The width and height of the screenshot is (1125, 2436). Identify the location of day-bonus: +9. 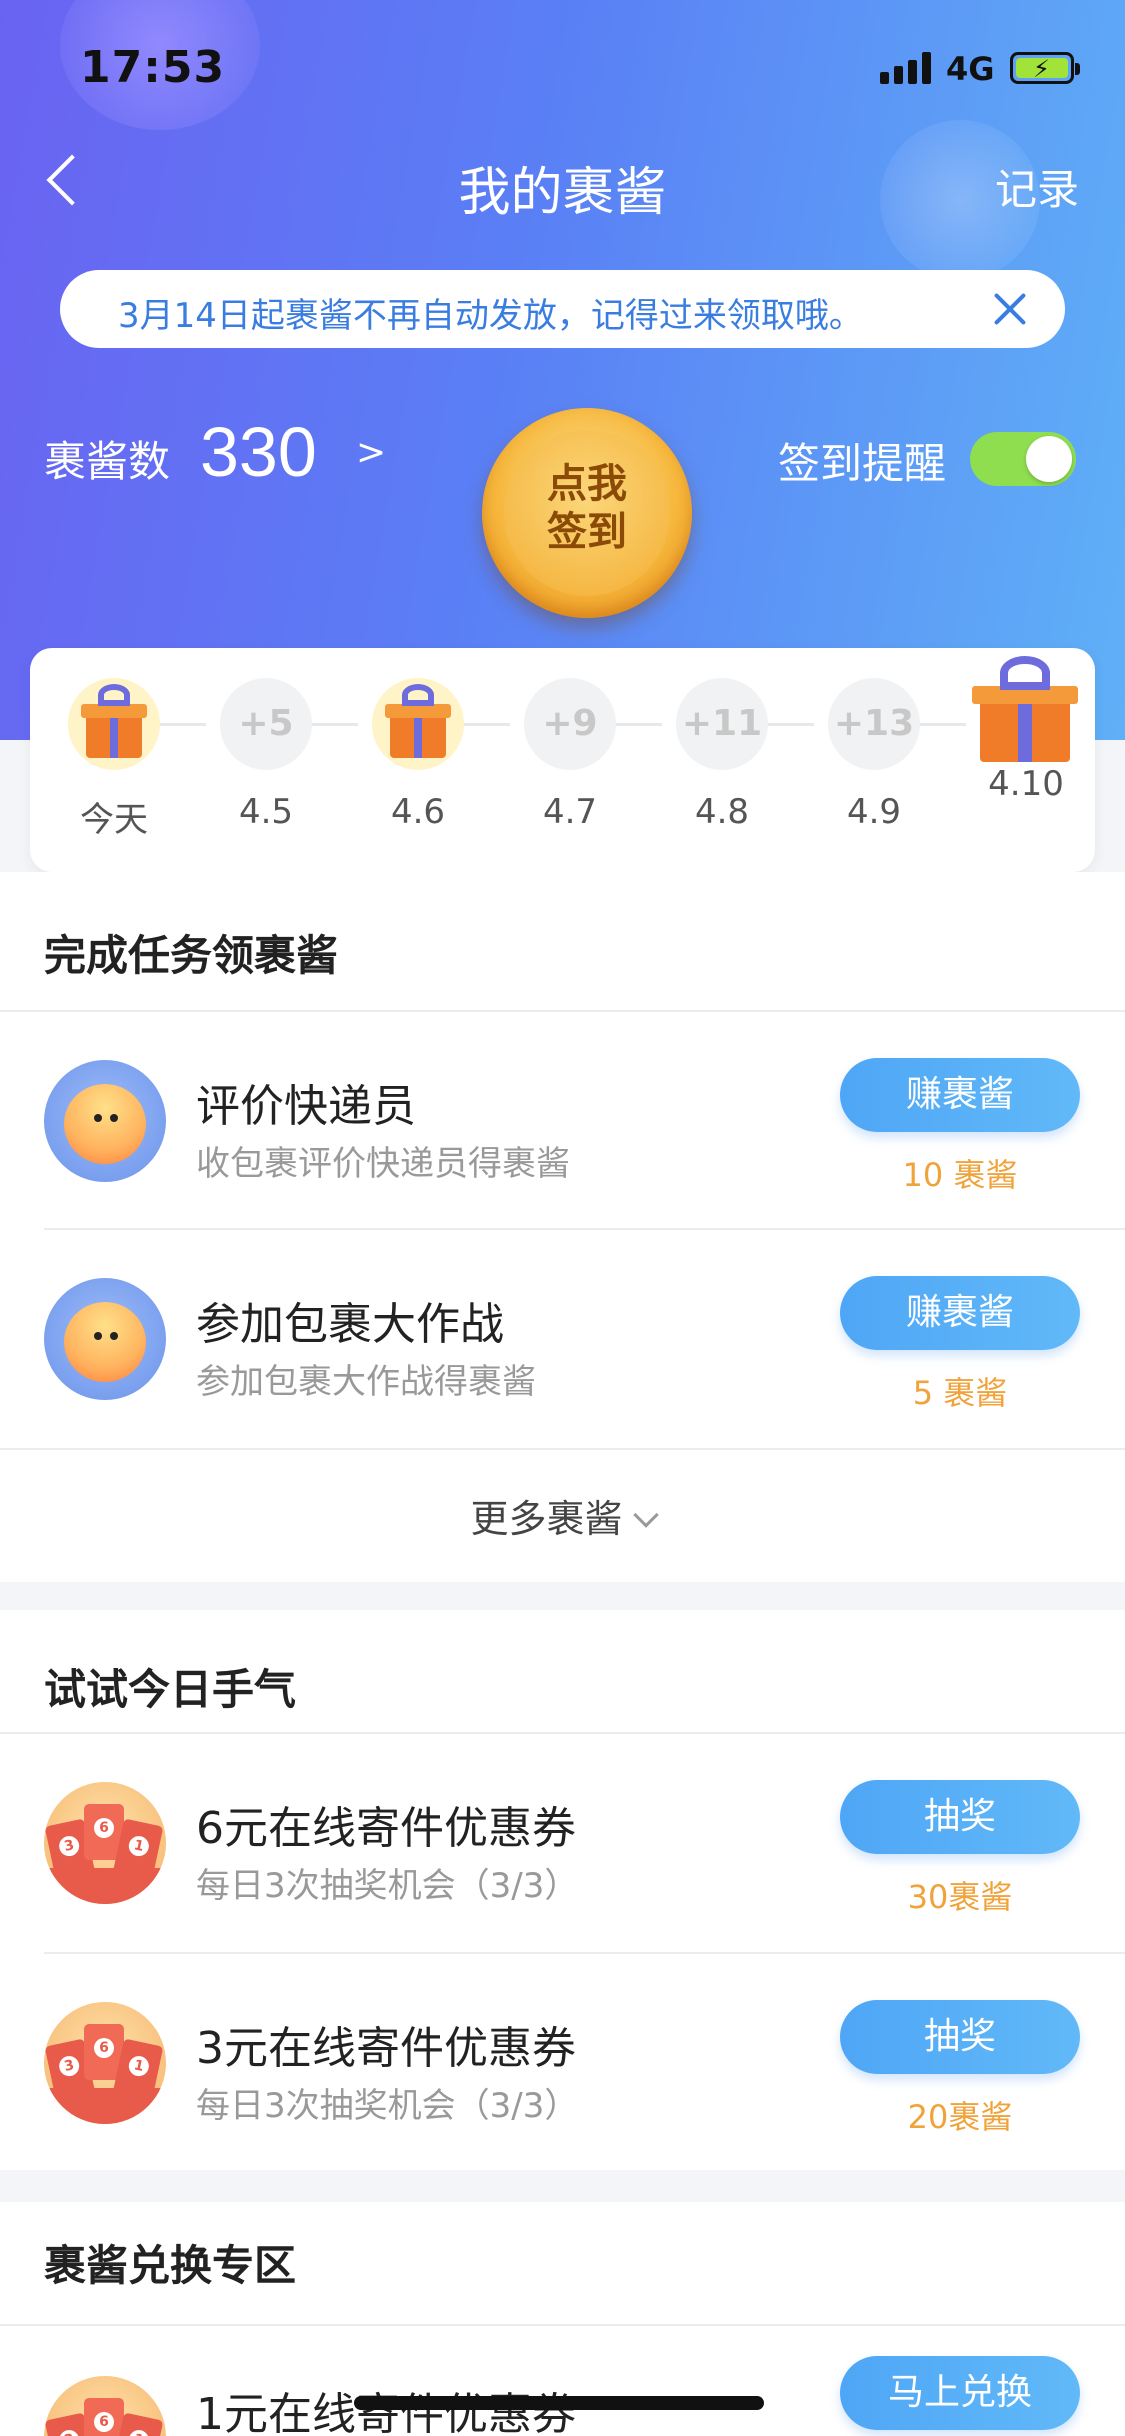
(570, 724).